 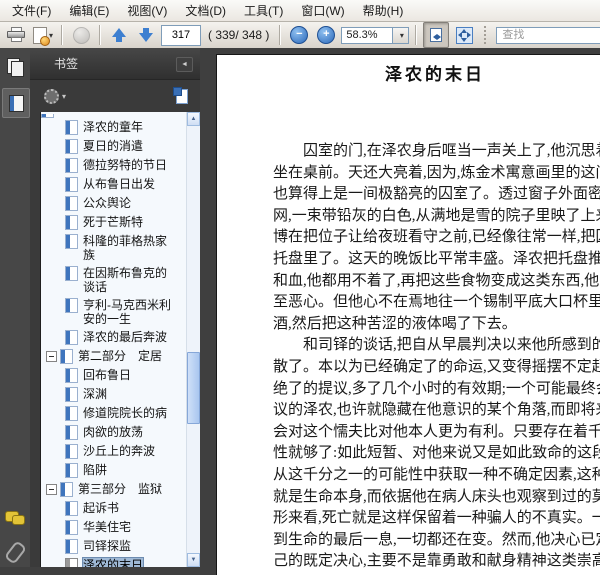 I want to click on menu-view: 视图(V), so click(x=147, y=11).